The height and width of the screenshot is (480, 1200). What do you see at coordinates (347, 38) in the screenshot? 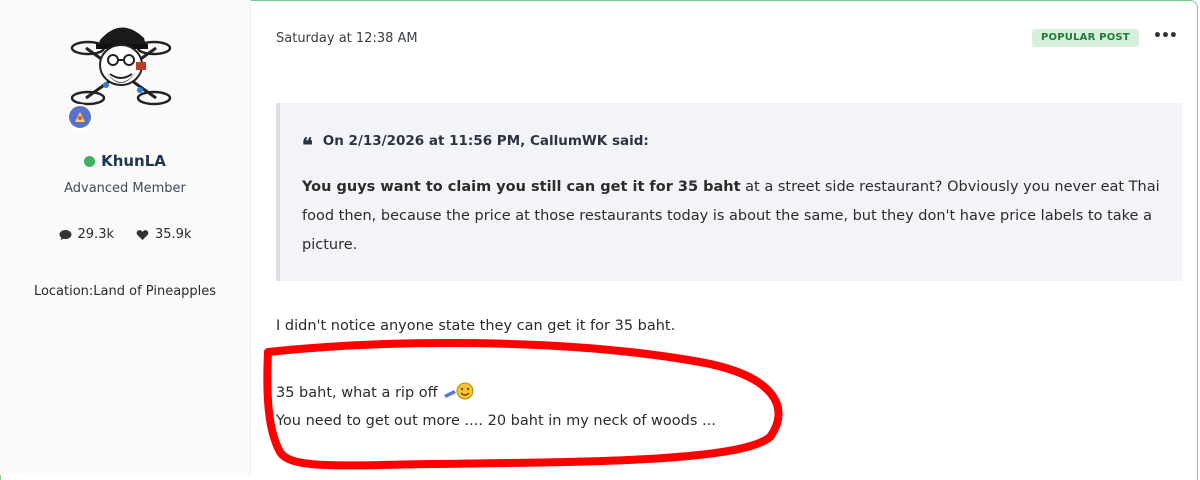
I see `post-date: Saturday at 12:38 AM` at bounding box center [347, 38].